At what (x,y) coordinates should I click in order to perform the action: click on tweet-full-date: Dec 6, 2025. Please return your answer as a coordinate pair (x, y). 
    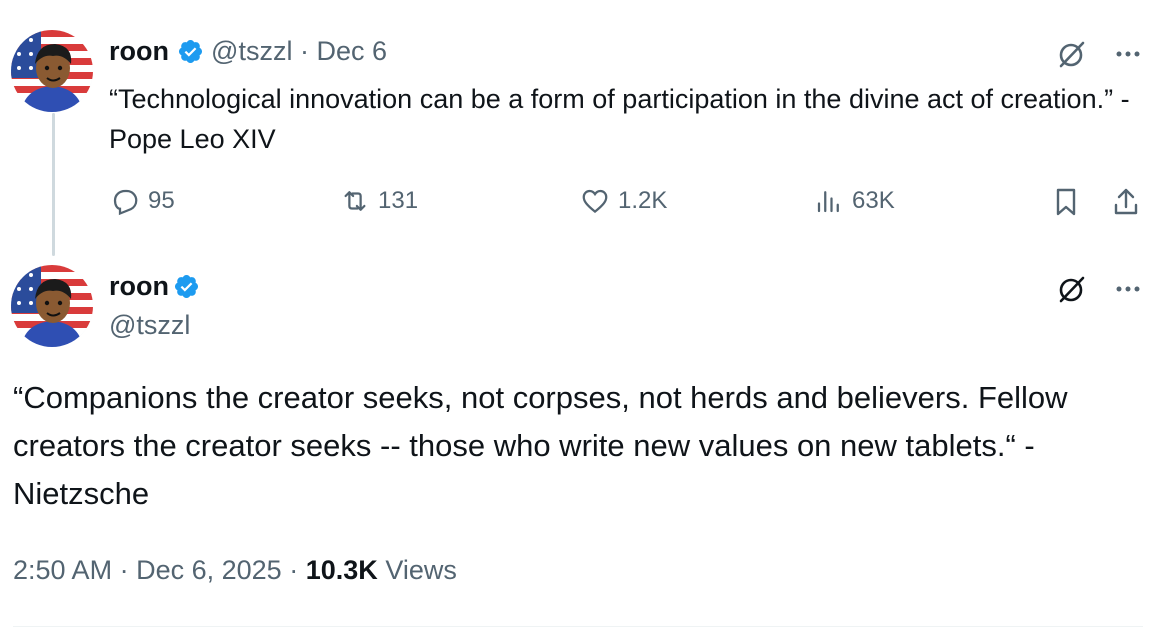
    Looking at the image, I should click on (209, 570).